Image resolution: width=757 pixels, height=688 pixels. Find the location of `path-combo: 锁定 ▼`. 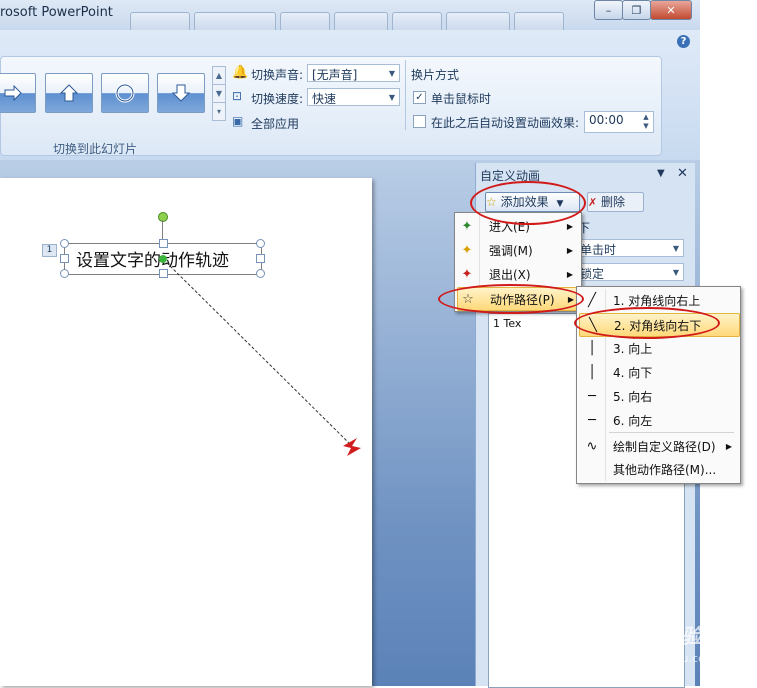

path-combo: 锁定 ▼ is located at coordinates (629, 272).